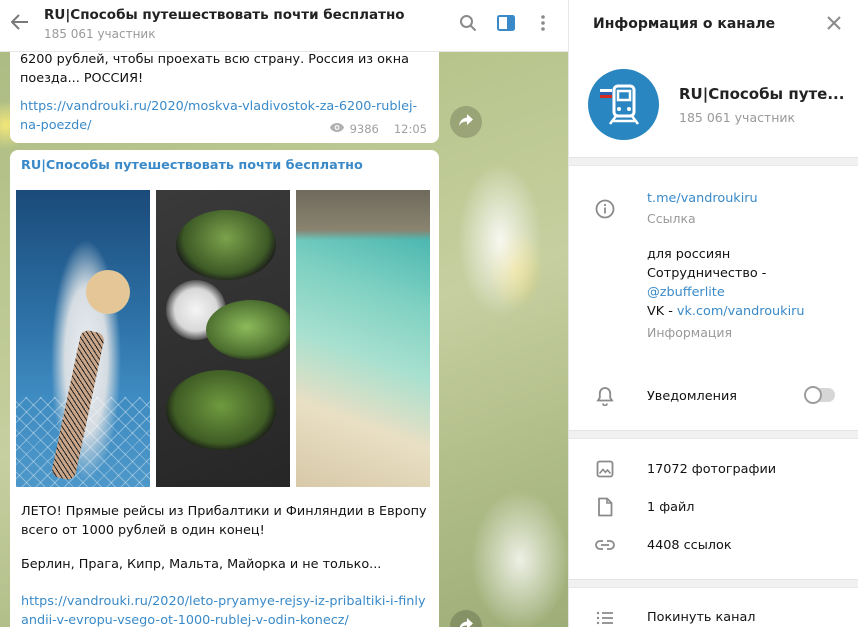 The height and width of the screenshot is (627, 858). Describe the element at coordinates (692, 396) in the screenshot. I see `notifications-label: Уведомления` at that location.